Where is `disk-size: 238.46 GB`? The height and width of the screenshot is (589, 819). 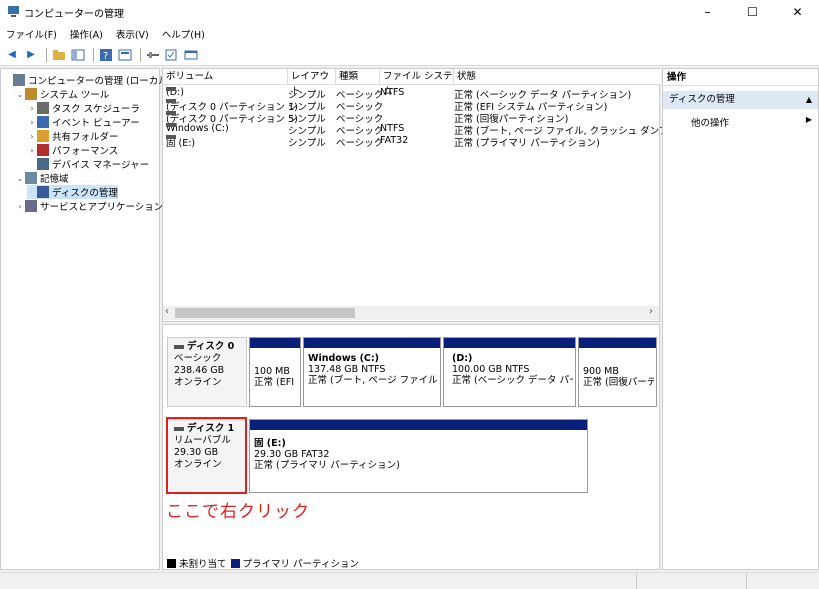
disk-size: 238.46 GB is located at coordinates (199, 370).